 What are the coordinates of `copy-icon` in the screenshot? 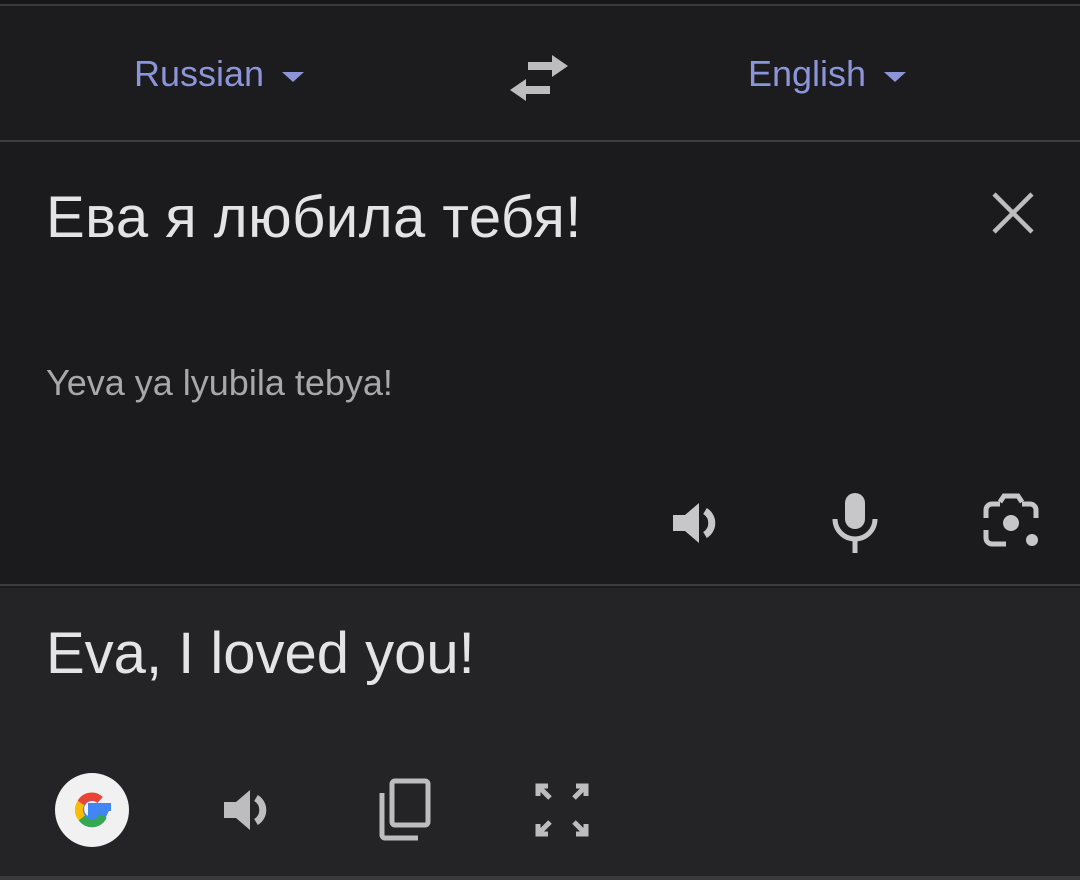 It's located at (405, 809).